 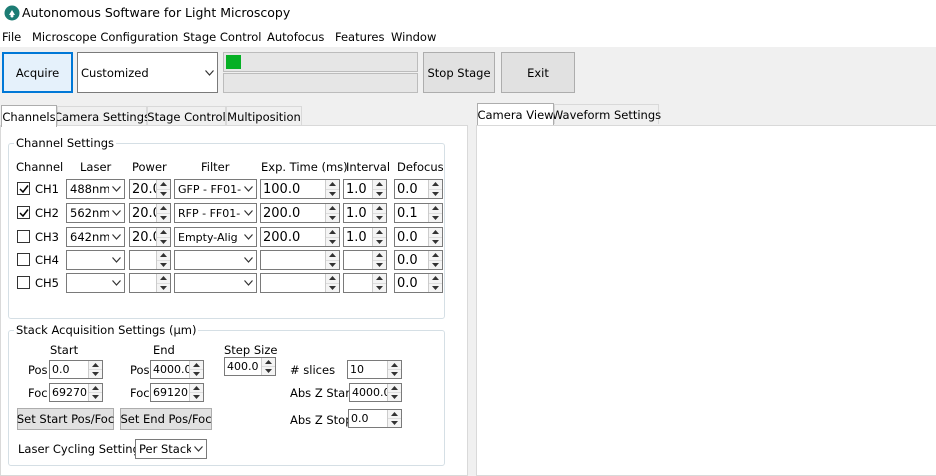 What do you see at coordinates (375, 392) in the screenshot?
I see `abs-z-start-spinbox: 4000.0` at bounding box center [375, 392].